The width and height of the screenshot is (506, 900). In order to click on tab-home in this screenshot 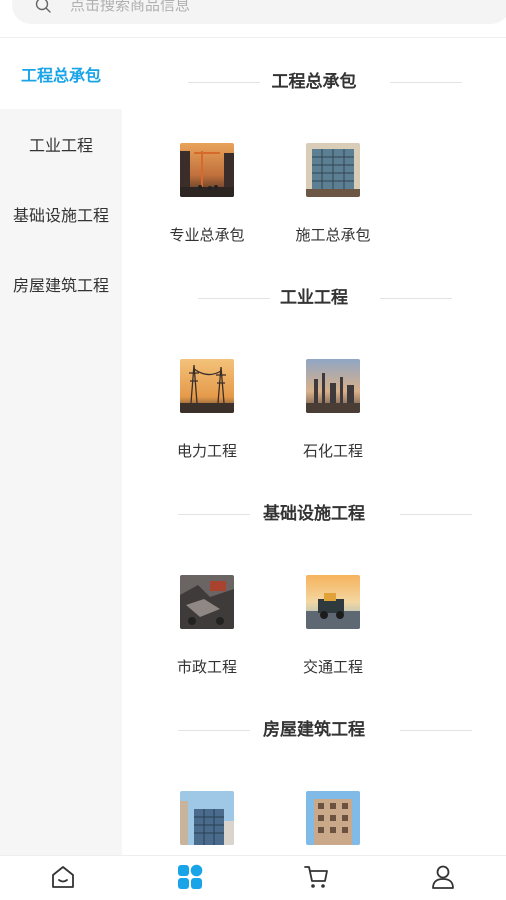, I will do `click(63, 878)`.